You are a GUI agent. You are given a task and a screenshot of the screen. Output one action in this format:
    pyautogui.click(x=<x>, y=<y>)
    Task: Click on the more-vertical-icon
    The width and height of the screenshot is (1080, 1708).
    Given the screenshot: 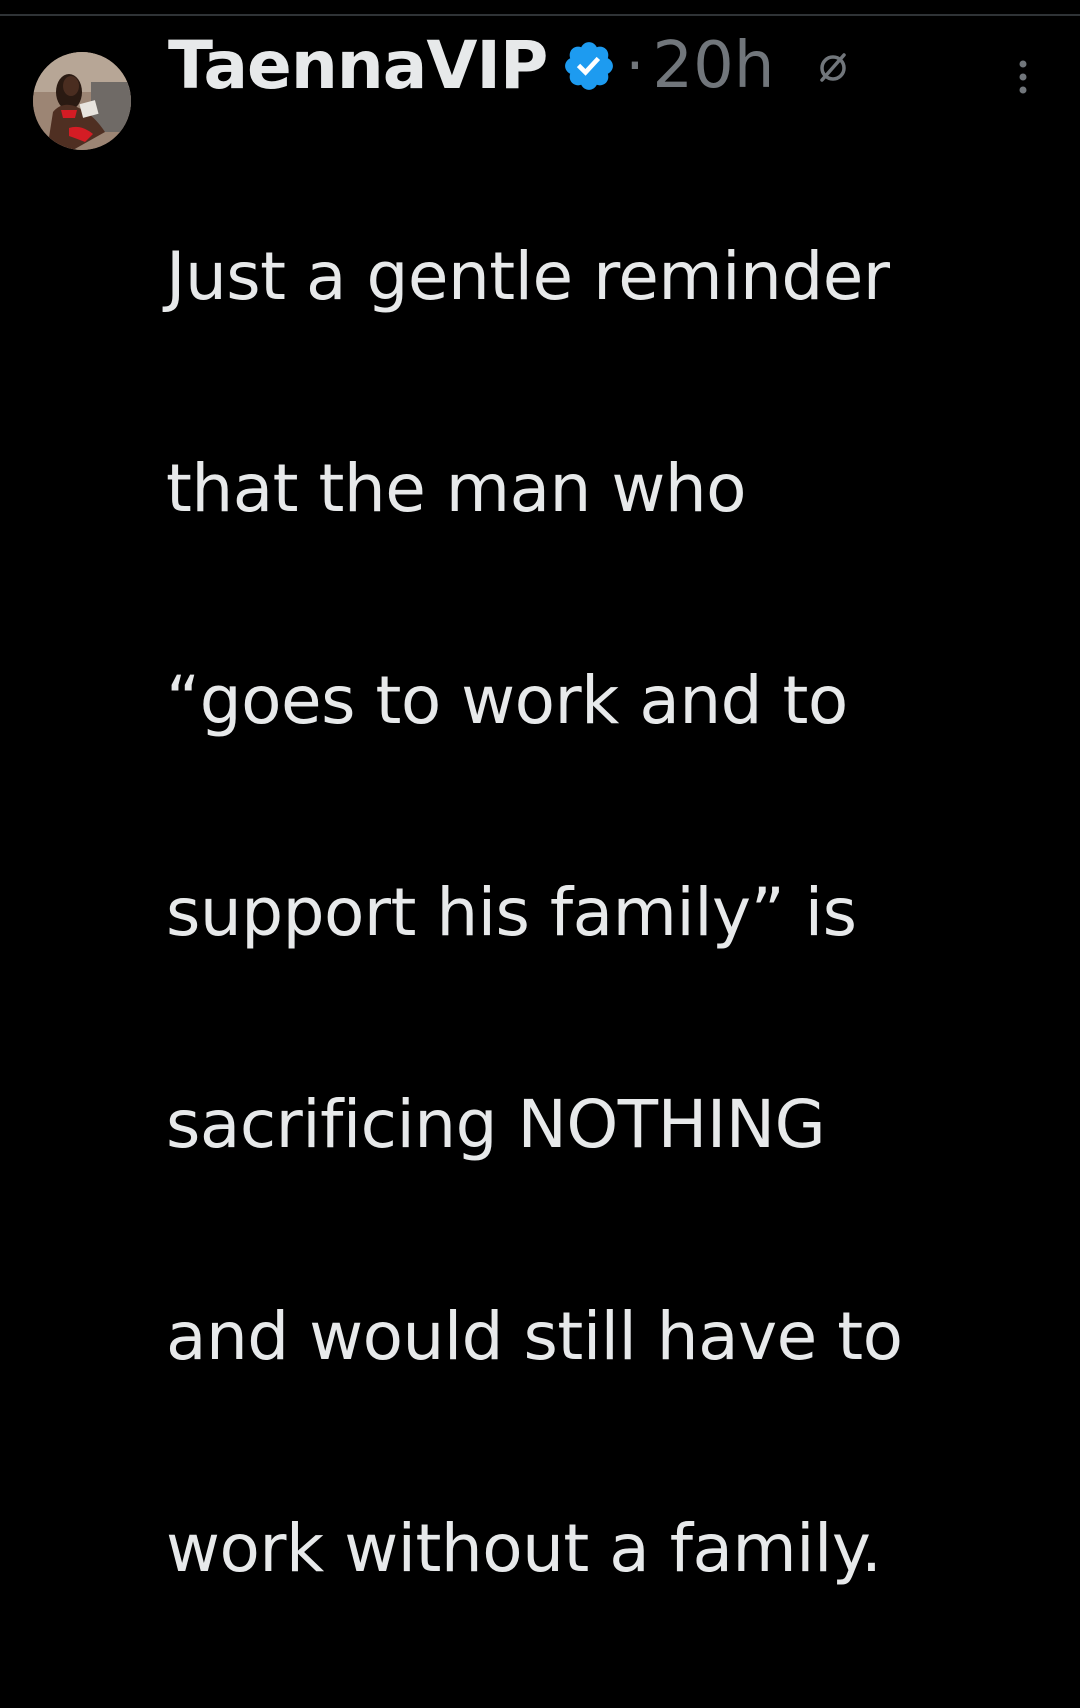 What is the action you would take?
    pyautogui.click(x=1023, y=78)
    